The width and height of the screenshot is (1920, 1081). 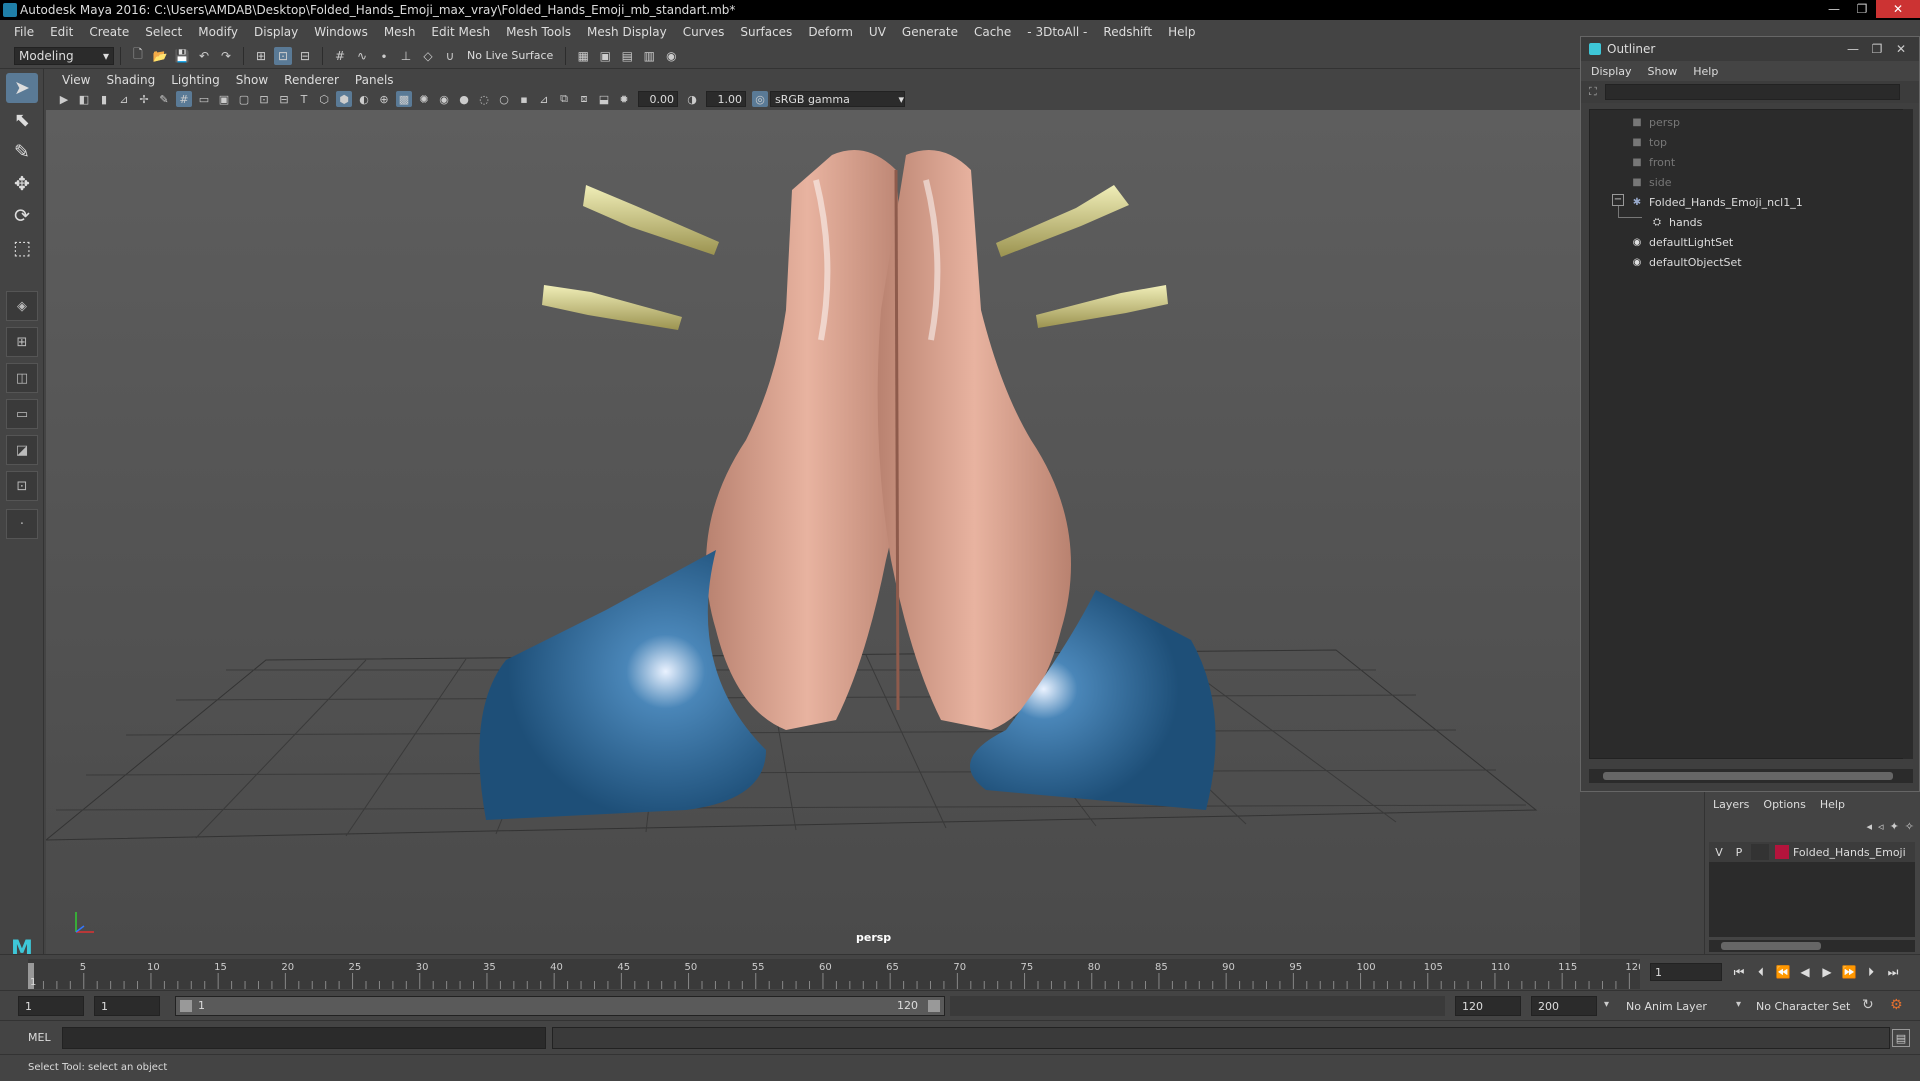 What do you see at coordinates (76, 80) in the screenshot?
I see `panel-menu-view: View` at bounding box center [76, 80].